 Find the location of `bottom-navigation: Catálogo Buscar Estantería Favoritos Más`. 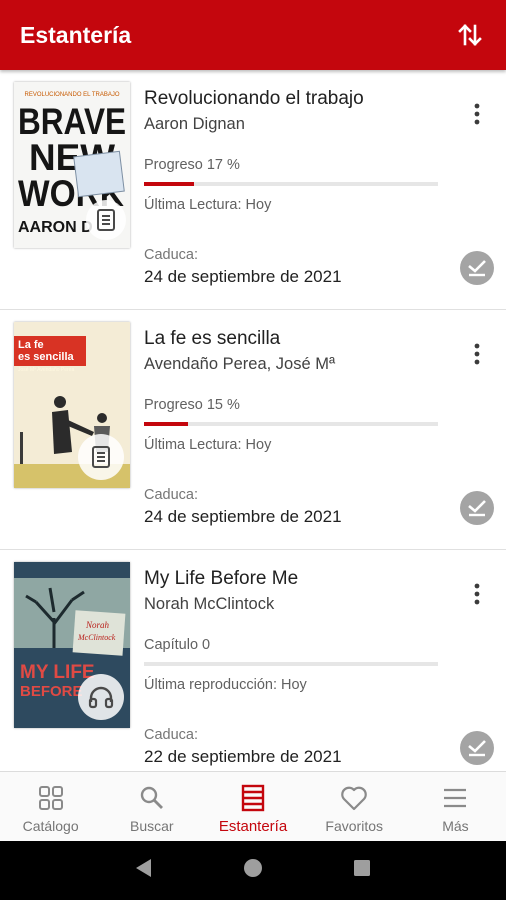

bottom-navigation: Catálogo Buscar Estantería Favoritos Más is located at coordinates (253, 806).